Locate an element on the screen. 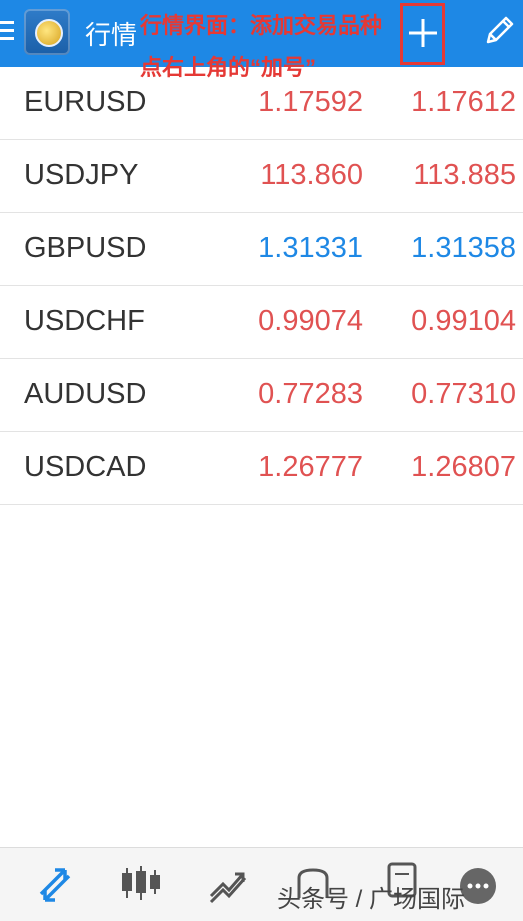 This screenshot has width=523, height=921. ask-price: 0.77310 is located at coordinates (463, 394).